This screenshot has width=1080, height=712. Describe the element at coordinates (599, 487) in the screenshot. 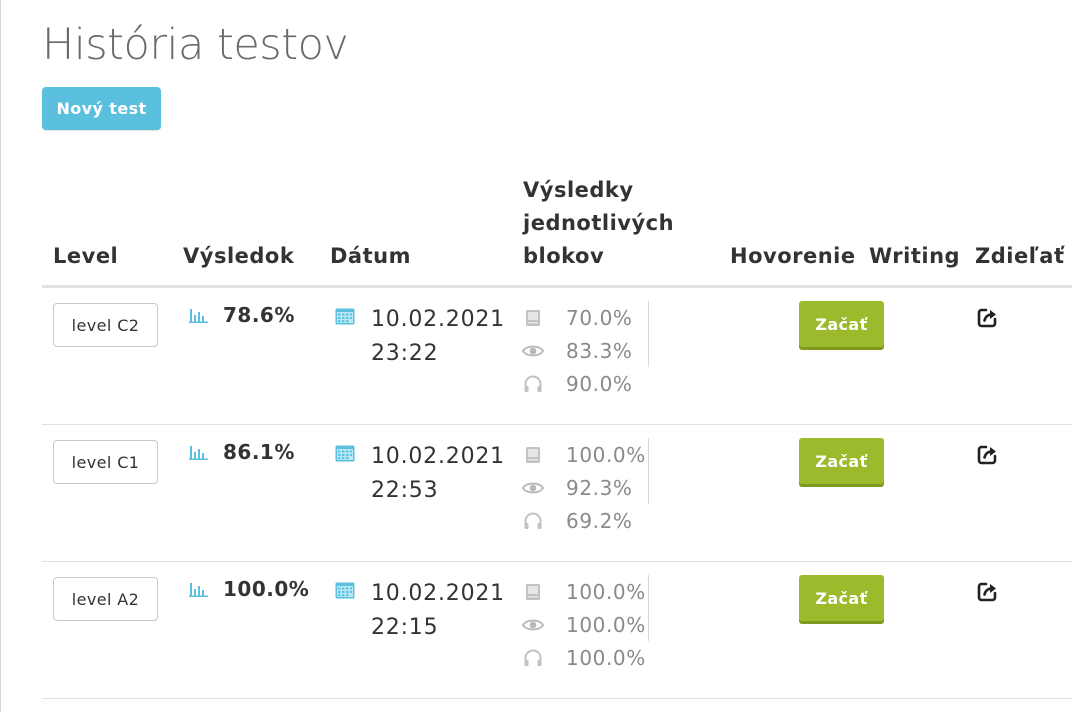

I see `block-value: 92.3%` at that location.